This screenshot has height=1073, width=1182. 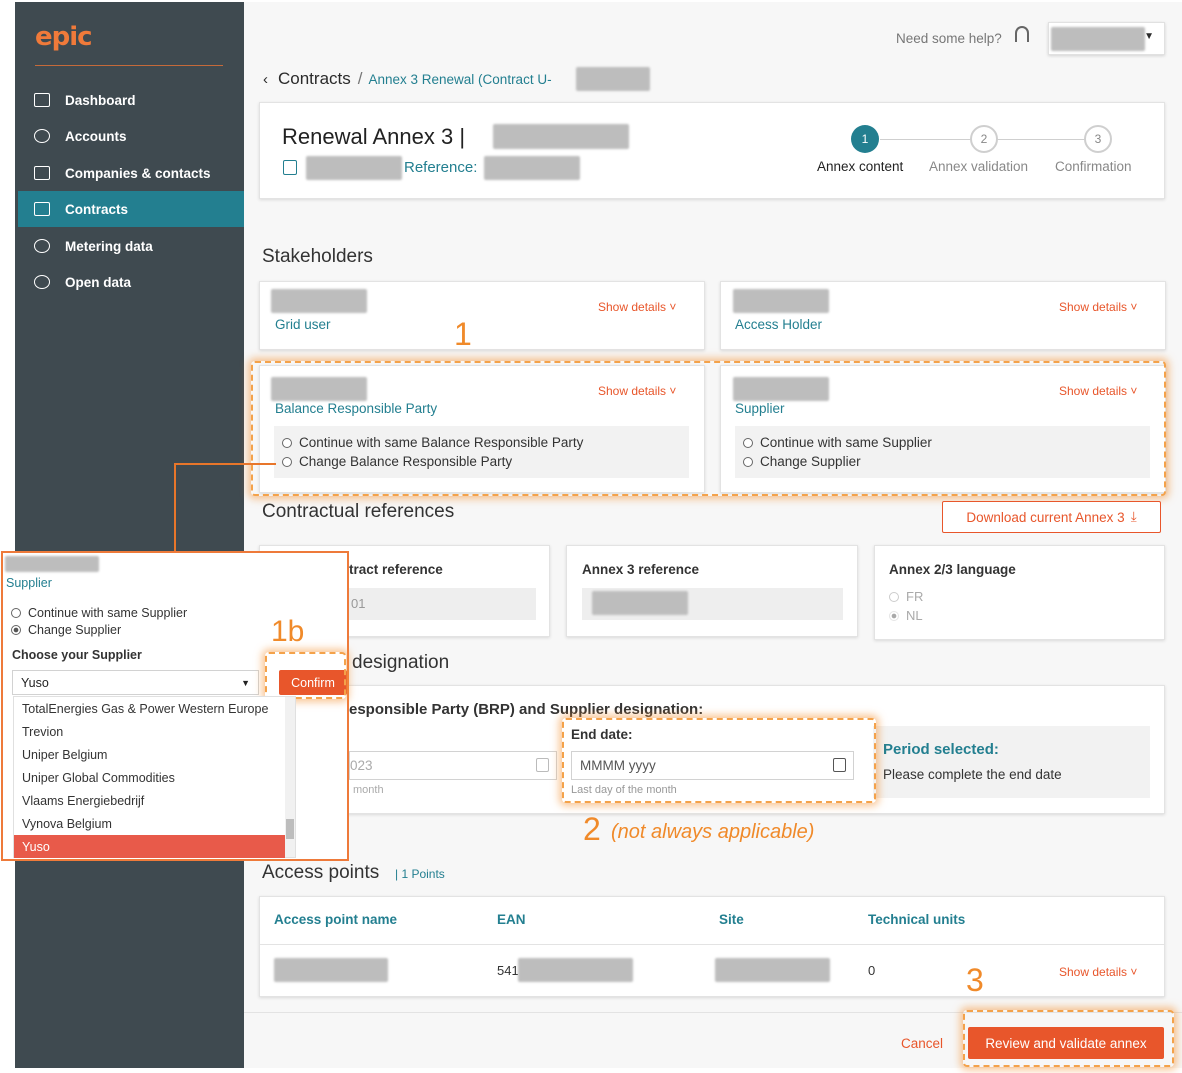 What do you see at coordinates (303, 324) in the screenshot?
I see `grid-user-label: Grid user` at bounding box center [303, 324].